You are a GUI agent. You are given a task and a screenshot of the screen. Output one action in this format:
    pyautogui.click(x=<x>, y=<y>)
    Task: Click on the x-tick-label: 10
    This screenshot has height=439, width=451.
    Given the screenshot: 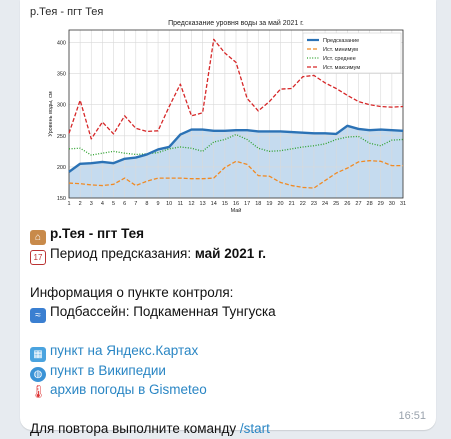 What is the action you would take?
    pyautogui.click(x=169, y=204)
    